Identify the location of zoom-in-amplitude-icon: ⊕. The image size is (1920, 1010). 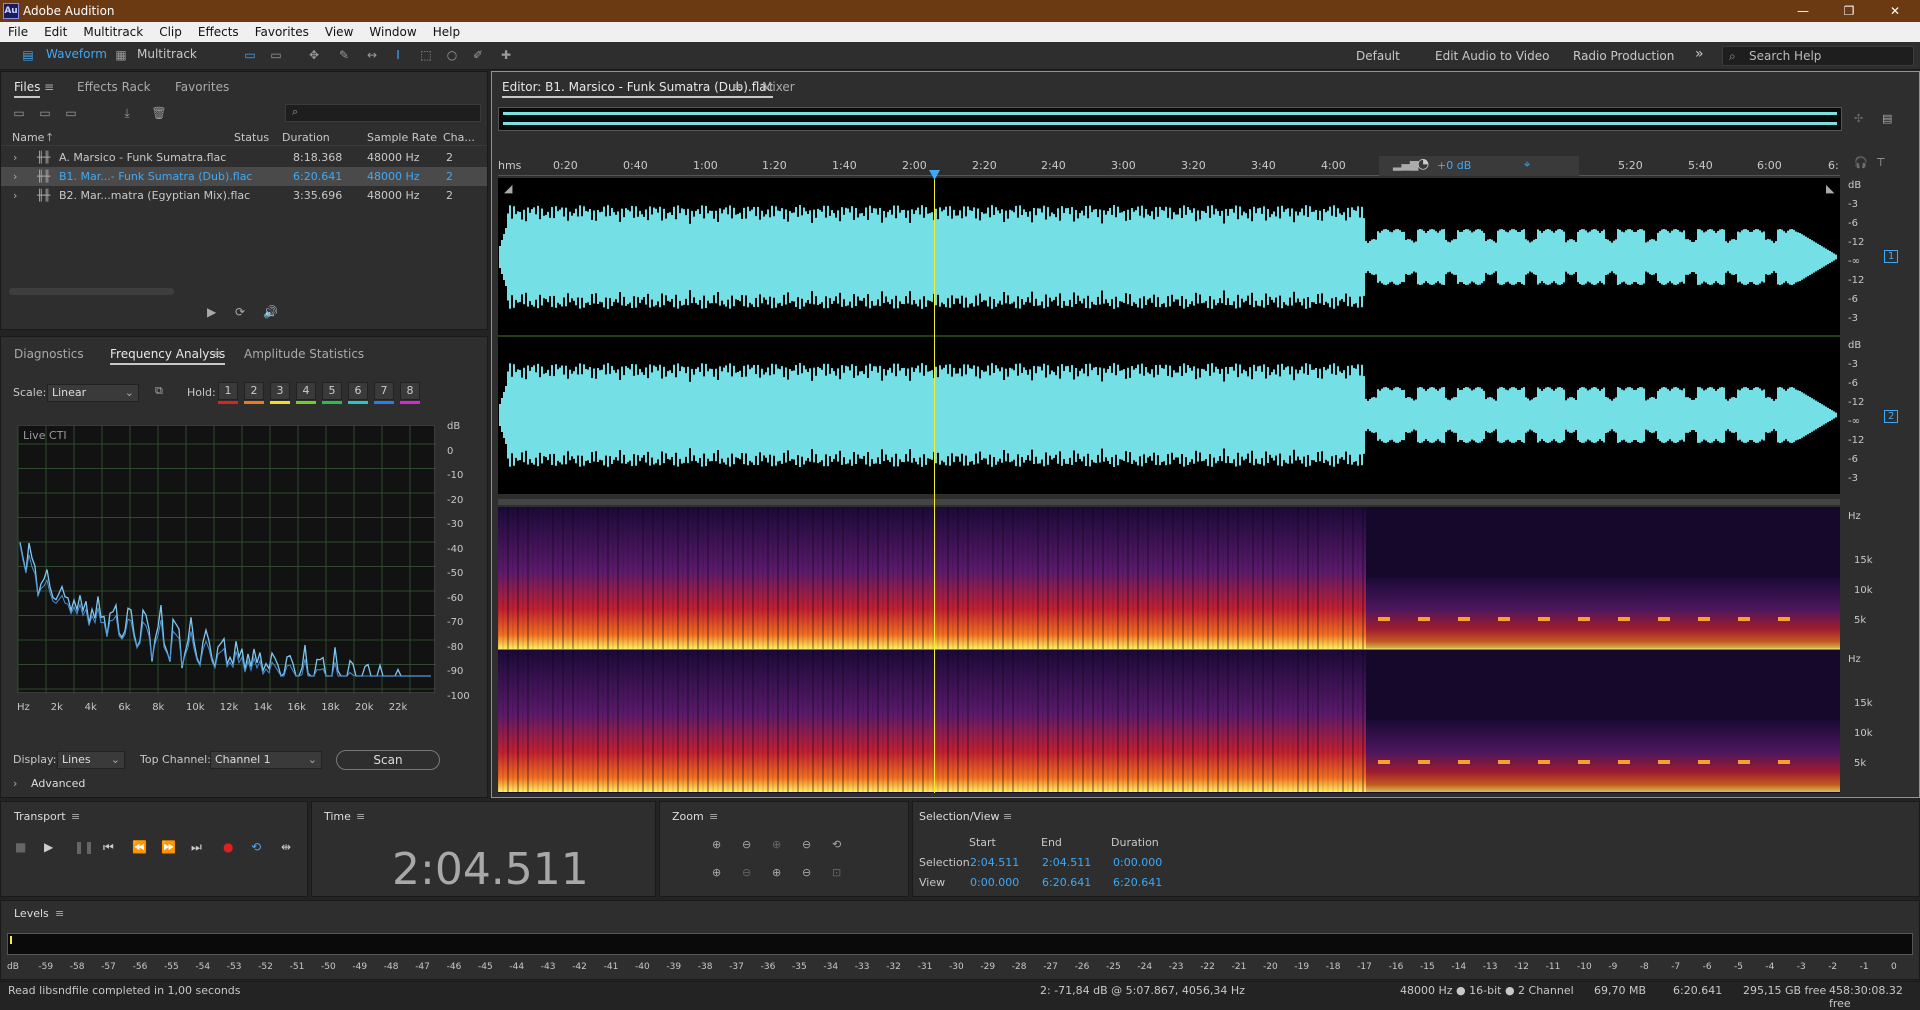
(716, 844).